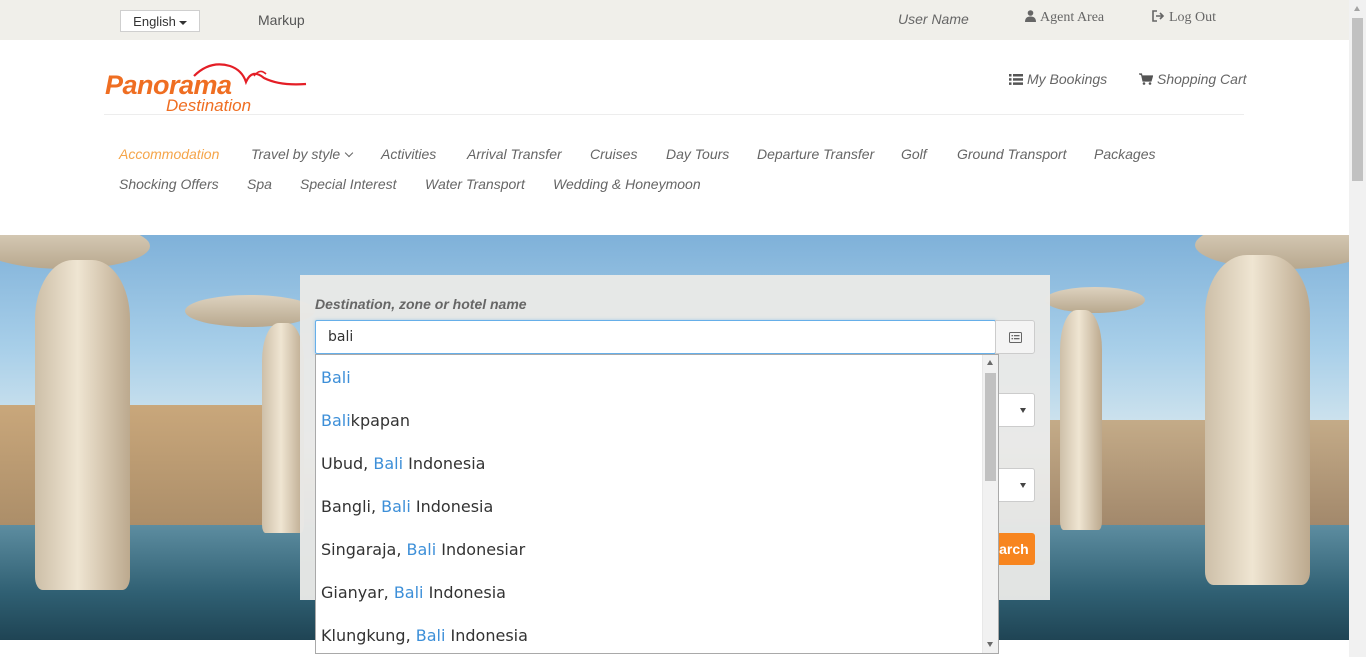  I want to click on autocomplete-option: Klungkung, Bali Indonesia, so click(424, 635).